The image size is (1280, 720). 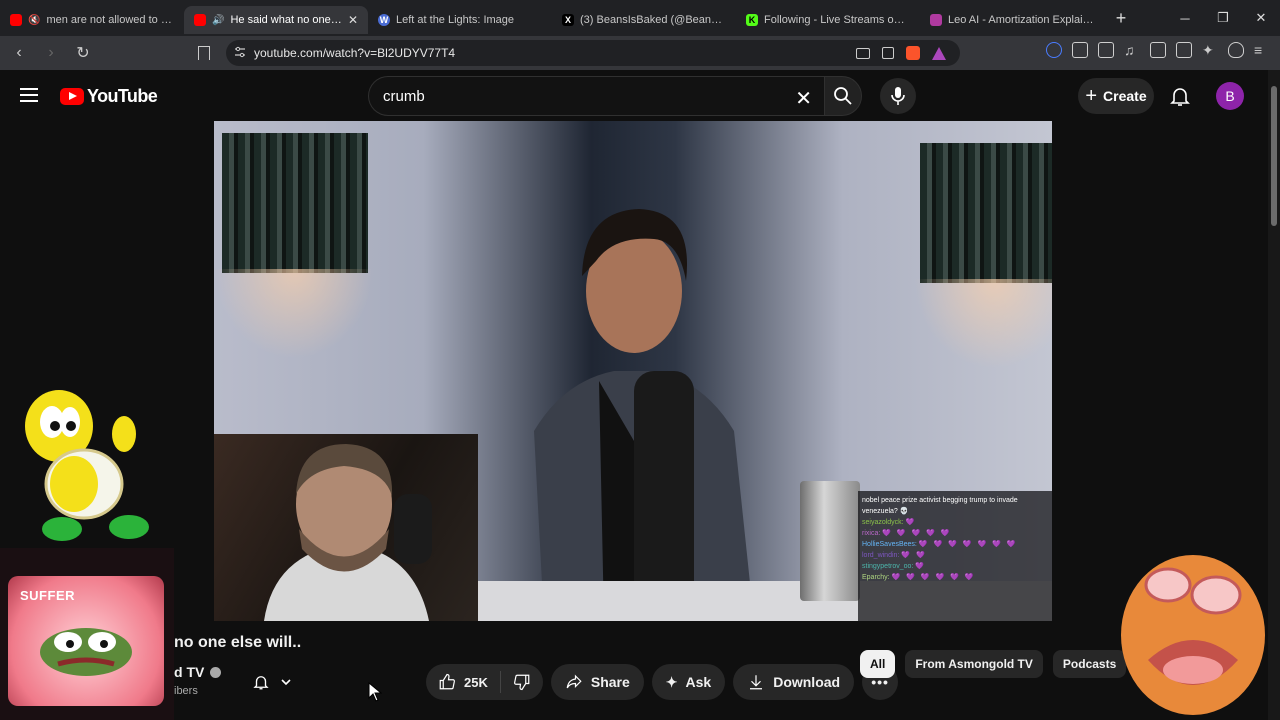 What do you see at coordinates (653, 20) in the screenshot?
I see `tab-title: (3) BeansIsBaked (@Beans_Is_Ba` at bounding box center [653, 20].